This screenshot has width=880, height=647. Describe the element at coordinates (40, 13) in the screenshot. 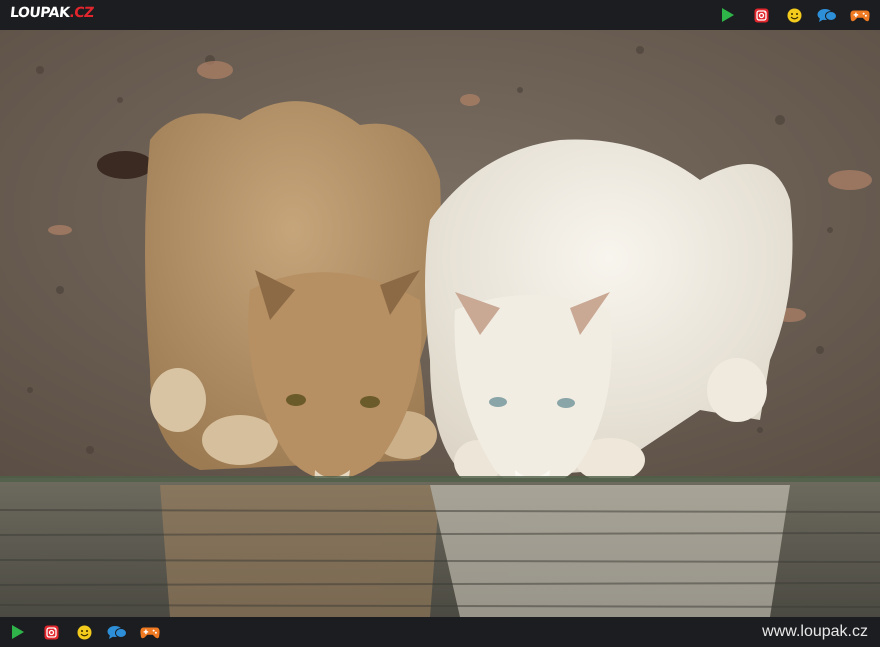

I see `logo-main-text: LOUPAK` at that location.